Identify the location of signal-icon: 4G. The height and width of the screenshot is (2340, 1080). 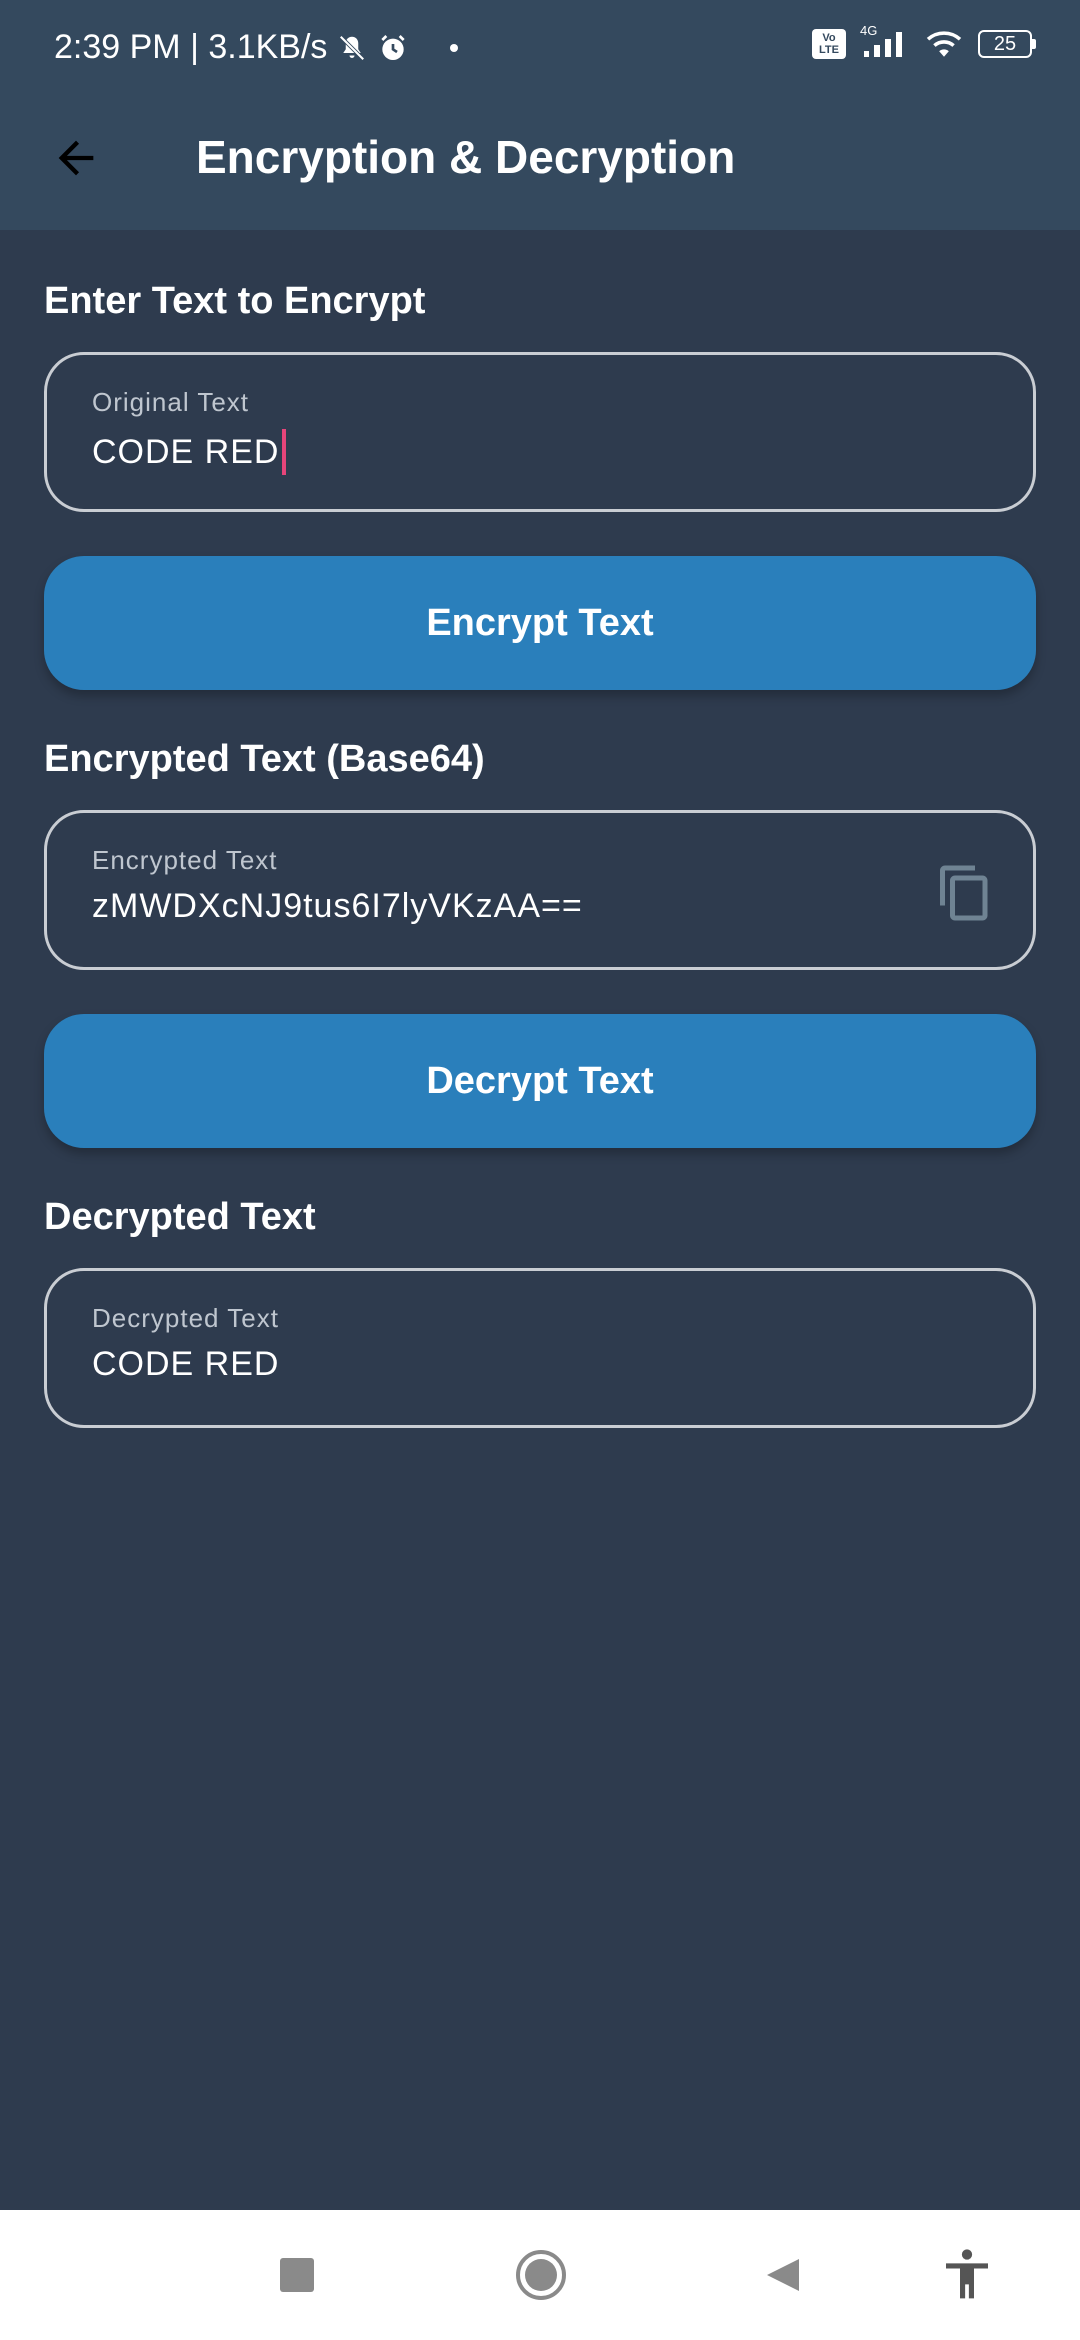
(885, 41).